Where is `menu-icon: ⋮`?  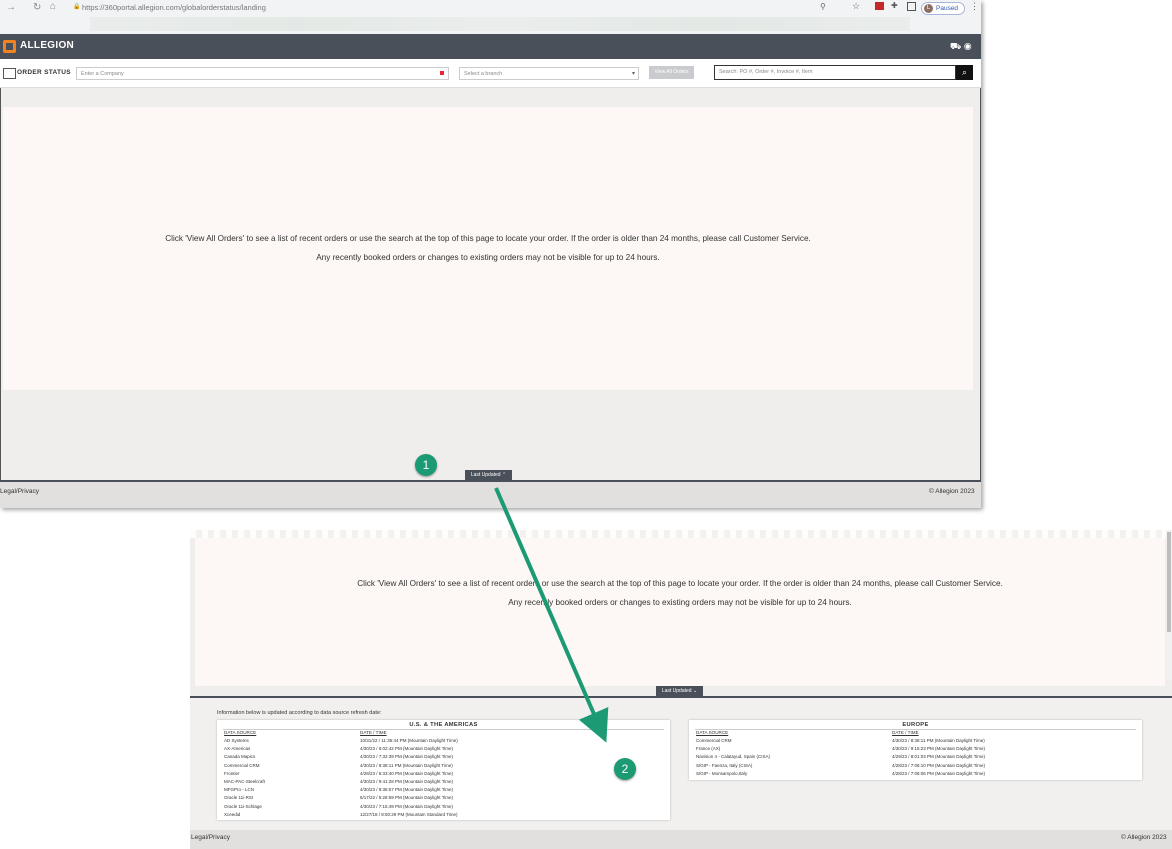
menu-icon: ⋮ is located at coordinates (974, 6).